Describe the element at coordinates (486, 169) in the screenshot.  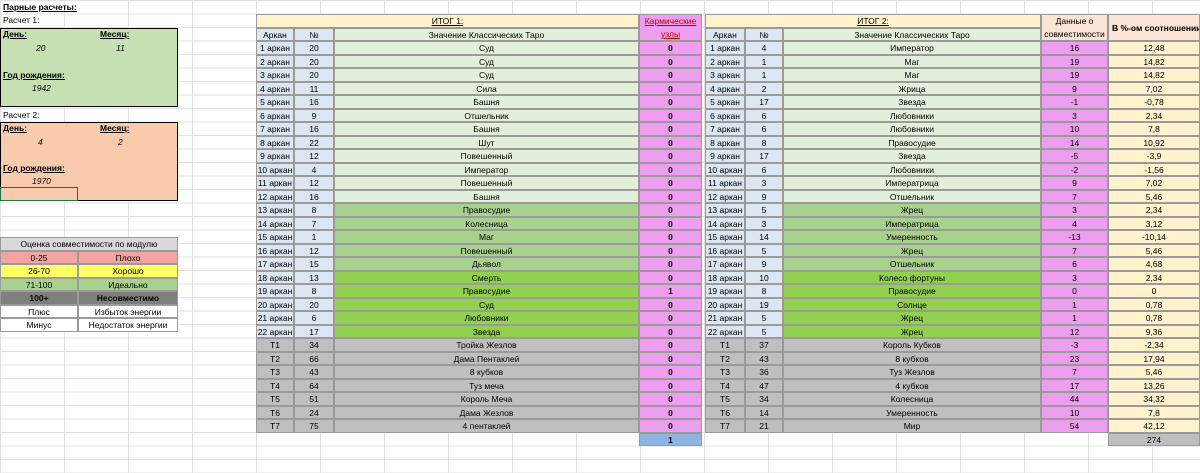
I see `meaning1-cell: Император` at that location.